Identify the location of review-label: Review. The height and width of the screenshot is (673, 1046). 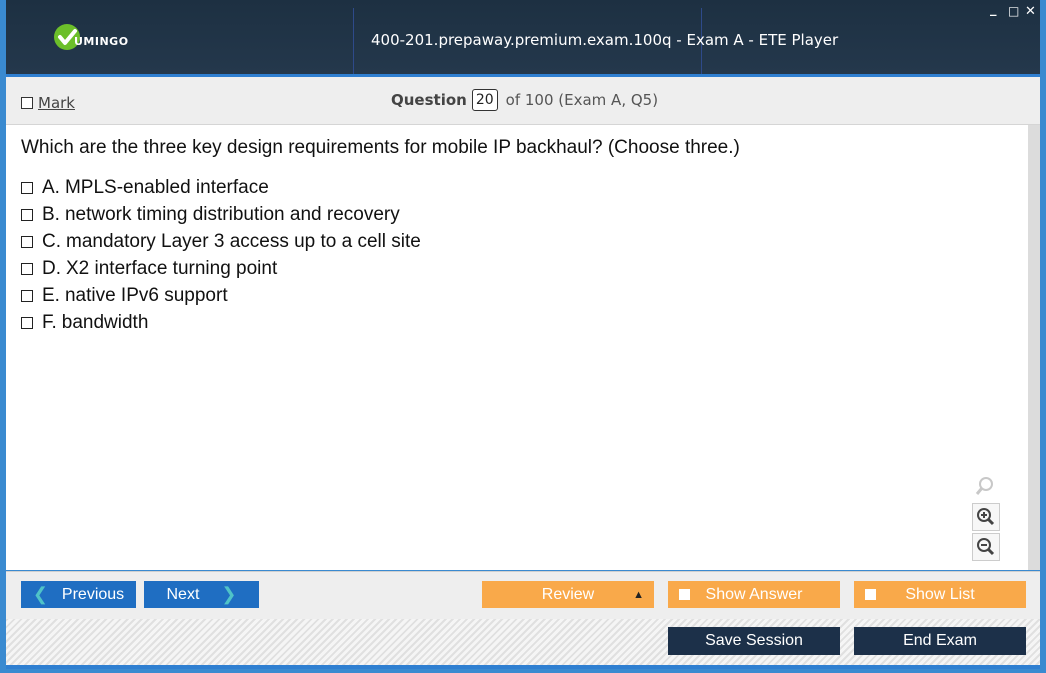
(568, 594).